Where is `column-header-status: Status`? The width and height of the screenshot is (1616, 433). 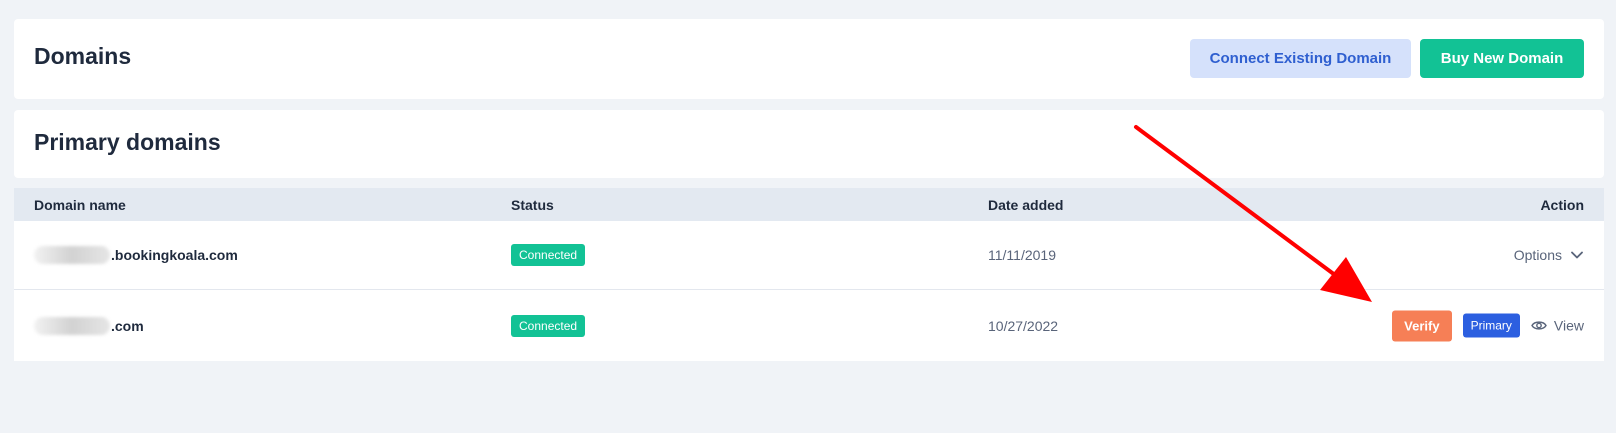 column-header-status: Status is located at coordinates (532, 205).